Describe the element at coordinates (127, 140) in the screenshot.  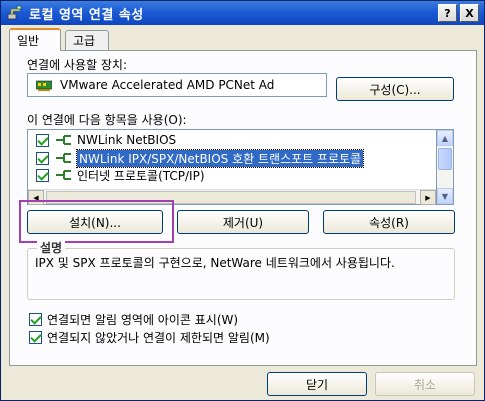
I see `item-label: NWLink NetBIOS` at that location.